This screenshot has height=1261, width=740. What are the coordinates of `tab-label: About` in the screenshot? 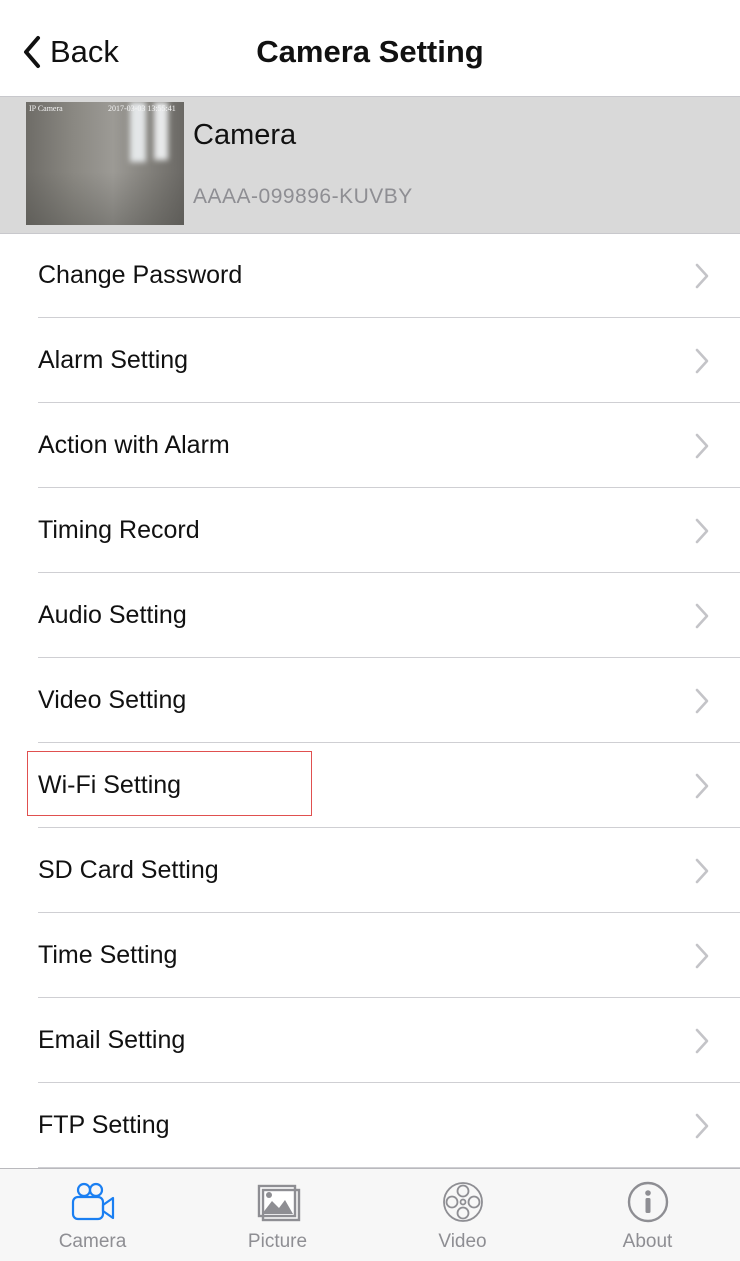 It's located at (647, 1241).